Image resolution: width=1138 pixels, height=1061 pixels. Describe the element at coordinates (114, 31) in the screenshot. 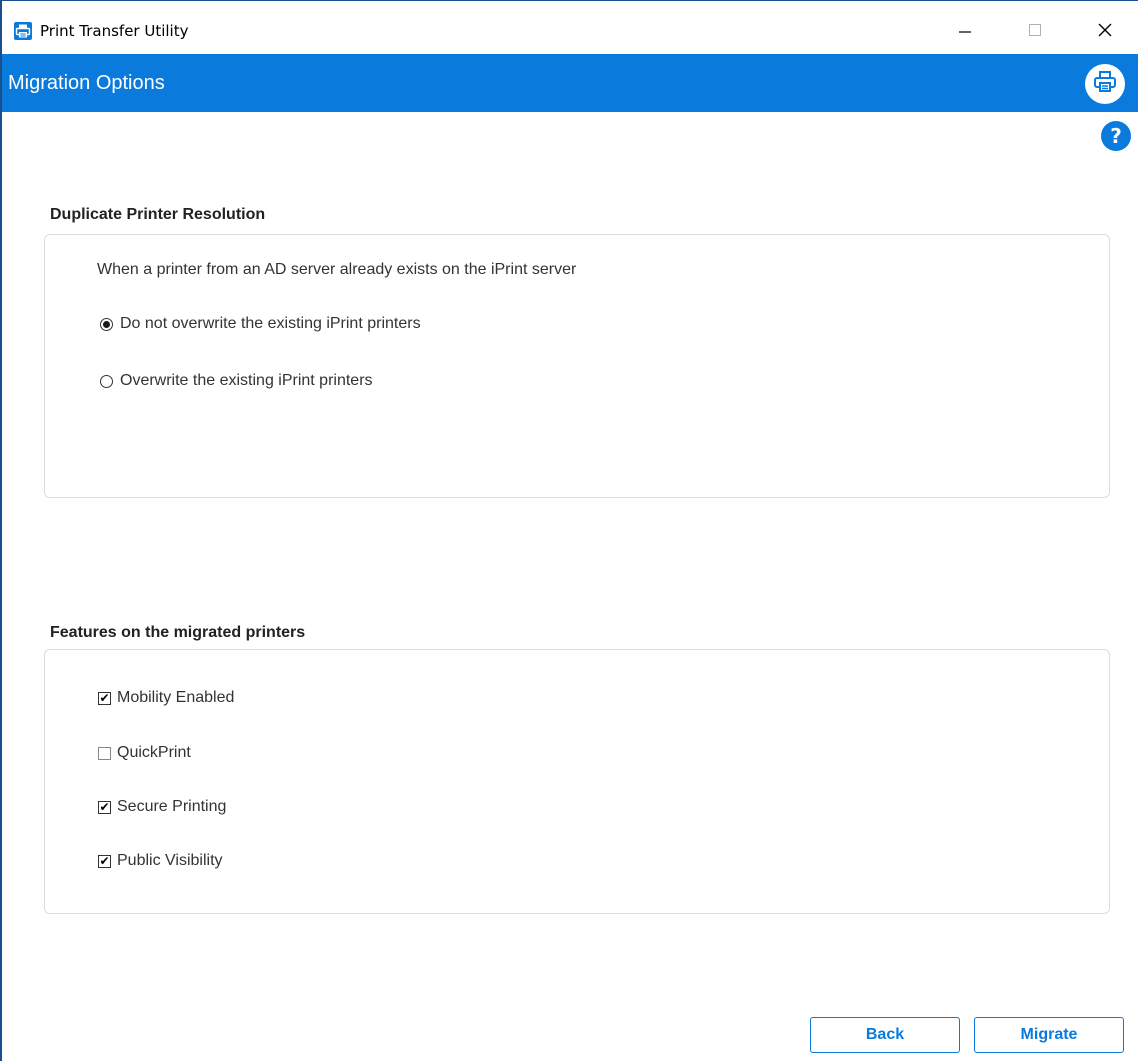

I see `window-title: Print Transfer Utility` at that location.